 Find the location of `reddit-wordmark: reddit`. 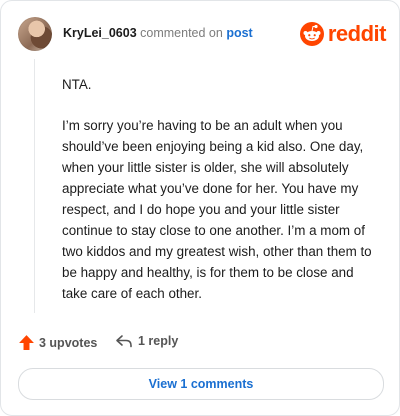

reddit-wordmark: reddit is located at coordinates (357, 33).